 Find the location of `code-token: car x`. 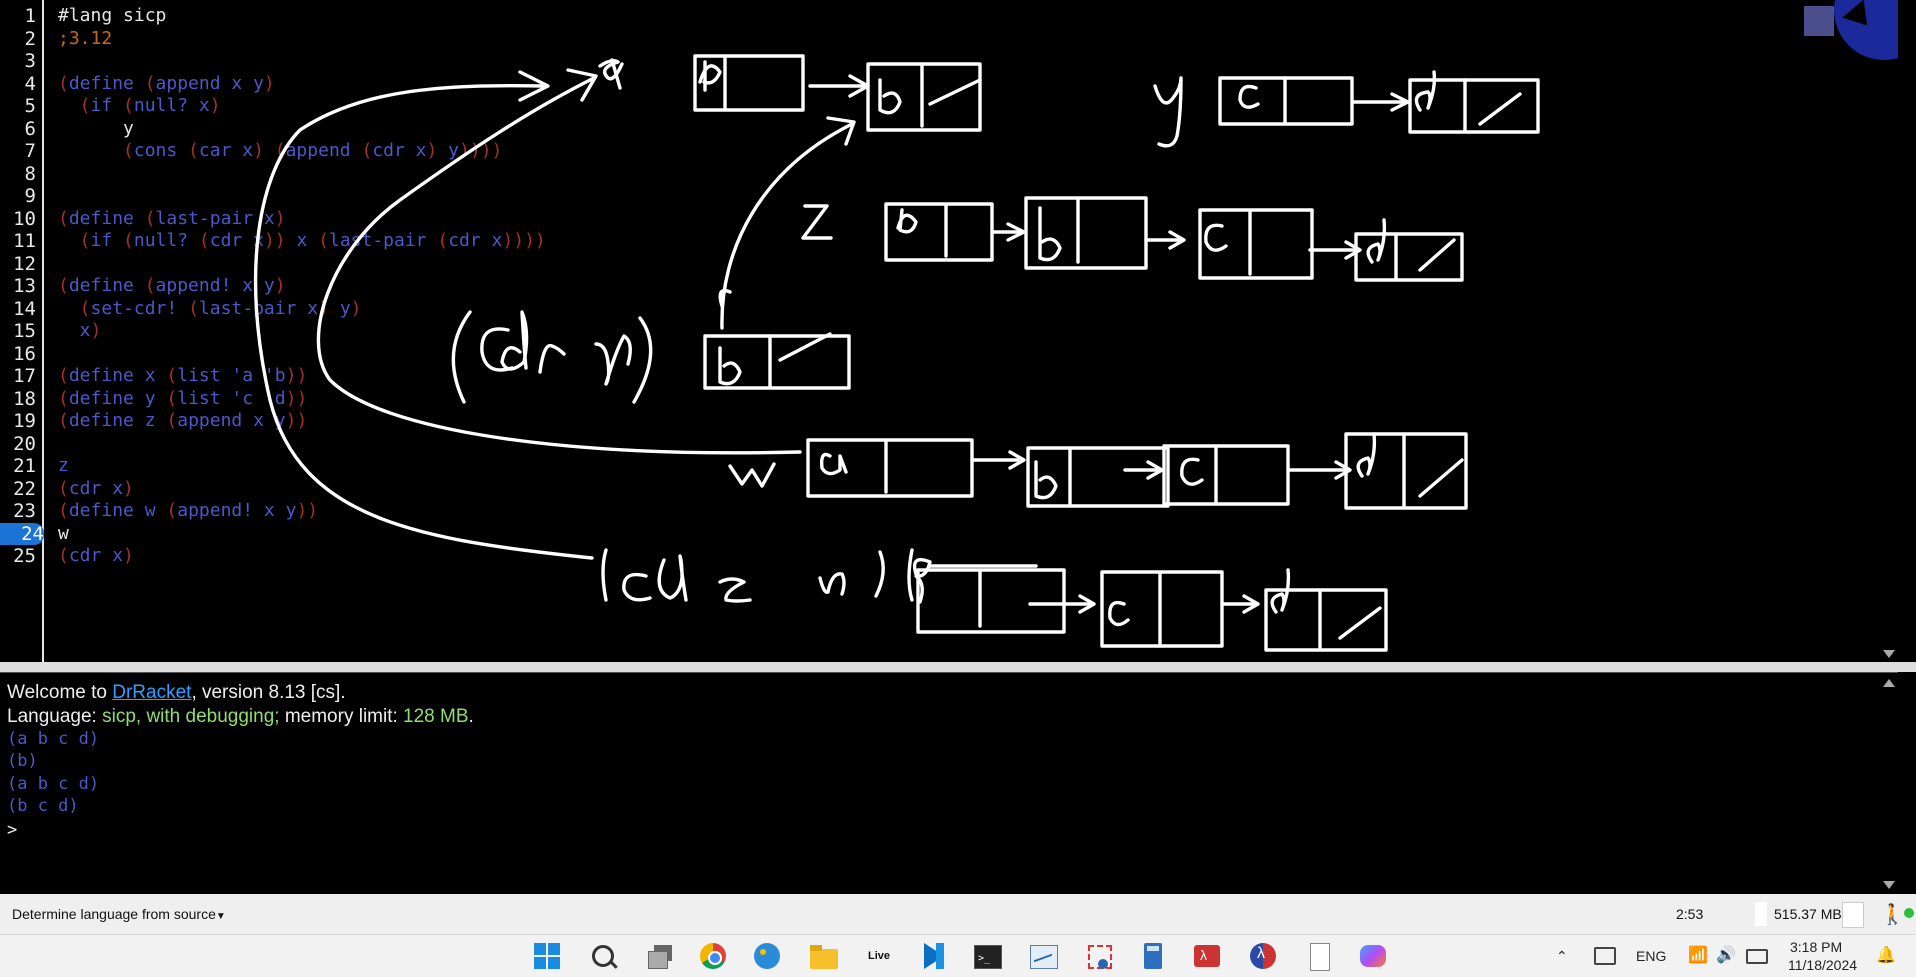

code-token: car x is located at coordinates (226, 150).